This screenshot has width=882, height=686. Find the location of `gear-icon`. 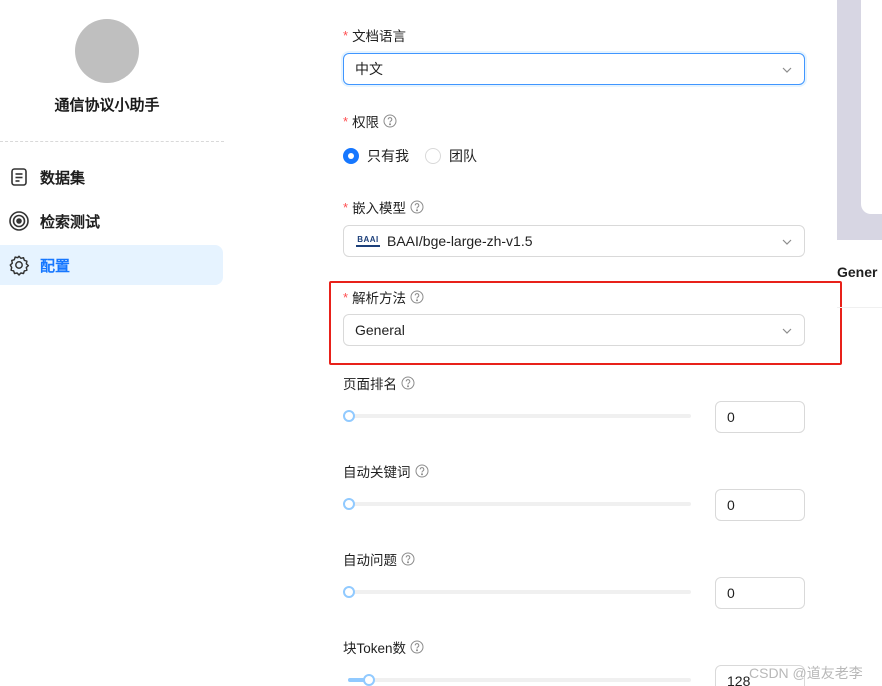

gear-icon is located at coordinates (19, 265).